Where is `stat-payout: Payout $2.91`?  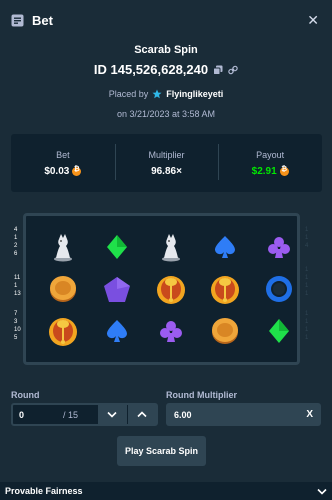
stat-payout: Payout $2.91 is located at coordinates (270, 161).